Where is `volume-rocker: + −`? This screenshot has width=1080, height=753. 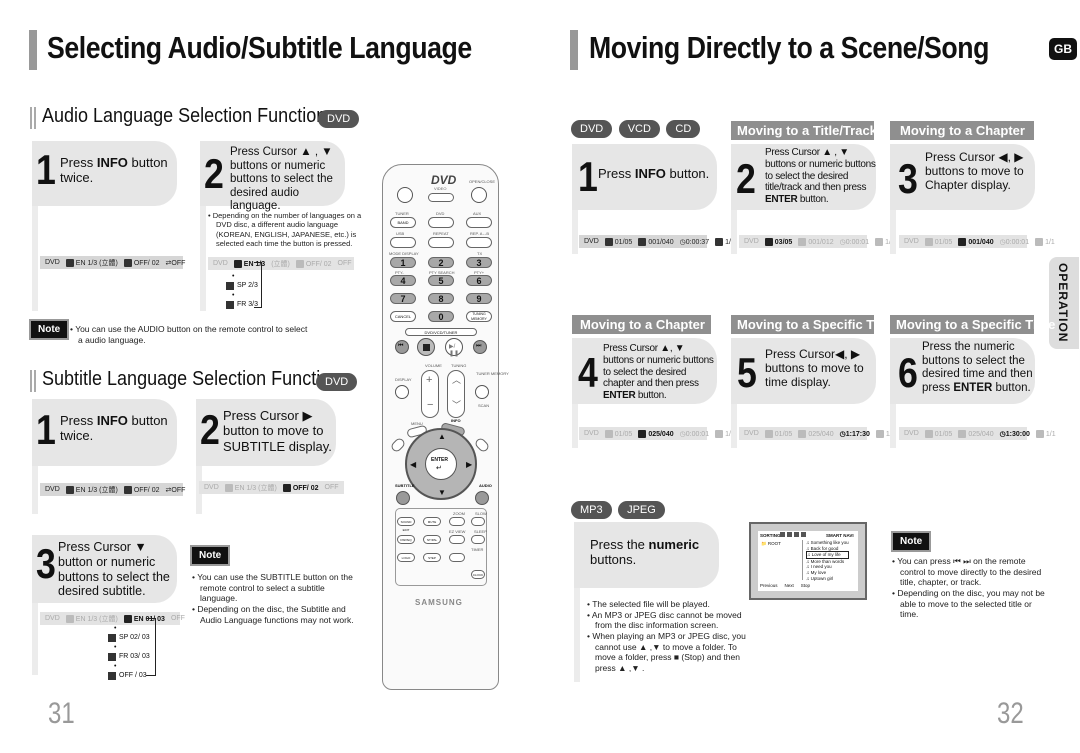 volume-rocker: + − is located at coordinates (430, 394).